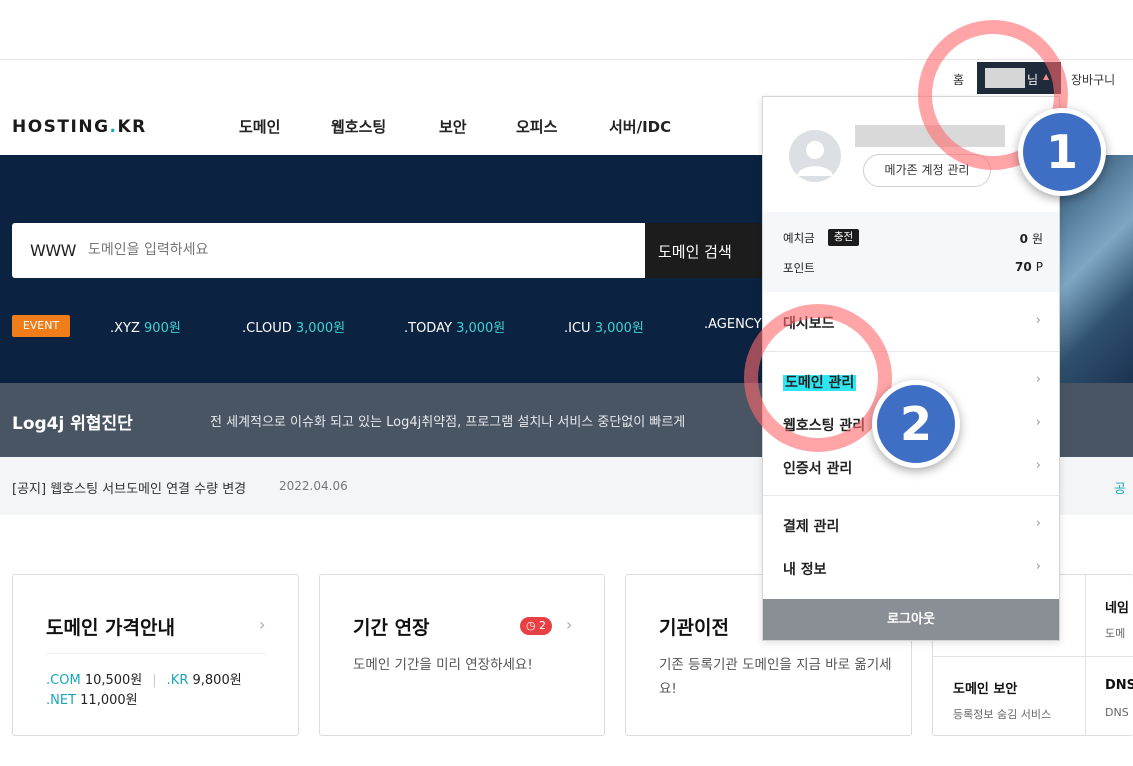 This screenshot has width=1133, height=766. What do you see at coordinates (805, 570) in the screenshot?
I see `menu-label: 내 정보` at bounding box center [805, 570].